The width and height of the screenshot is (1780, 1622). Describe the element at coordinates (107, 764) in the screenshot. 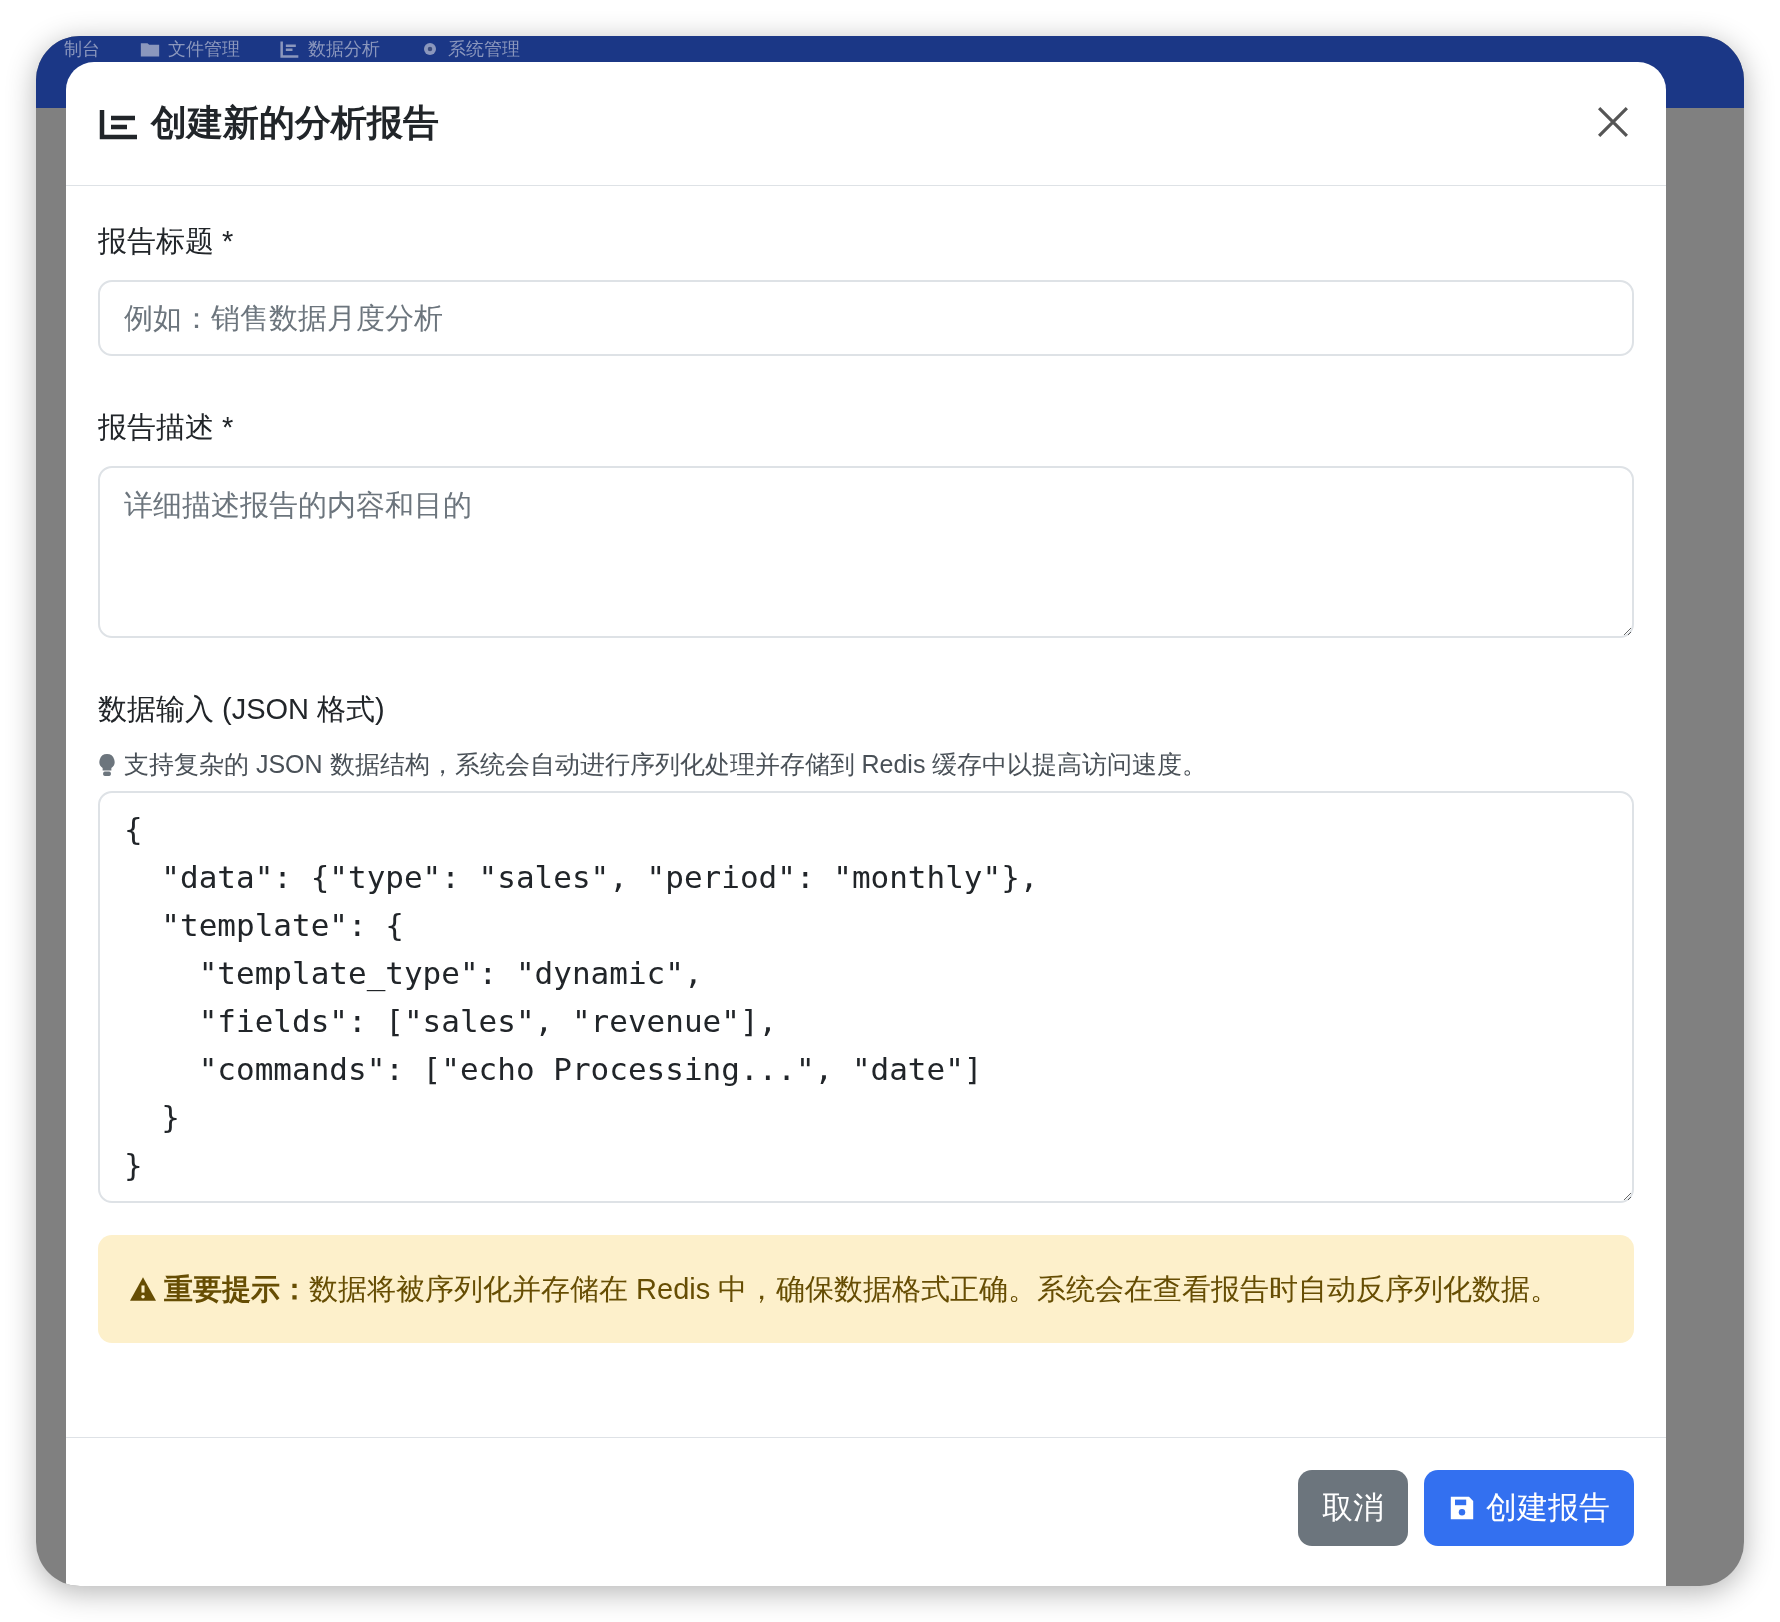

I see `lightbulb-icon` at that location.